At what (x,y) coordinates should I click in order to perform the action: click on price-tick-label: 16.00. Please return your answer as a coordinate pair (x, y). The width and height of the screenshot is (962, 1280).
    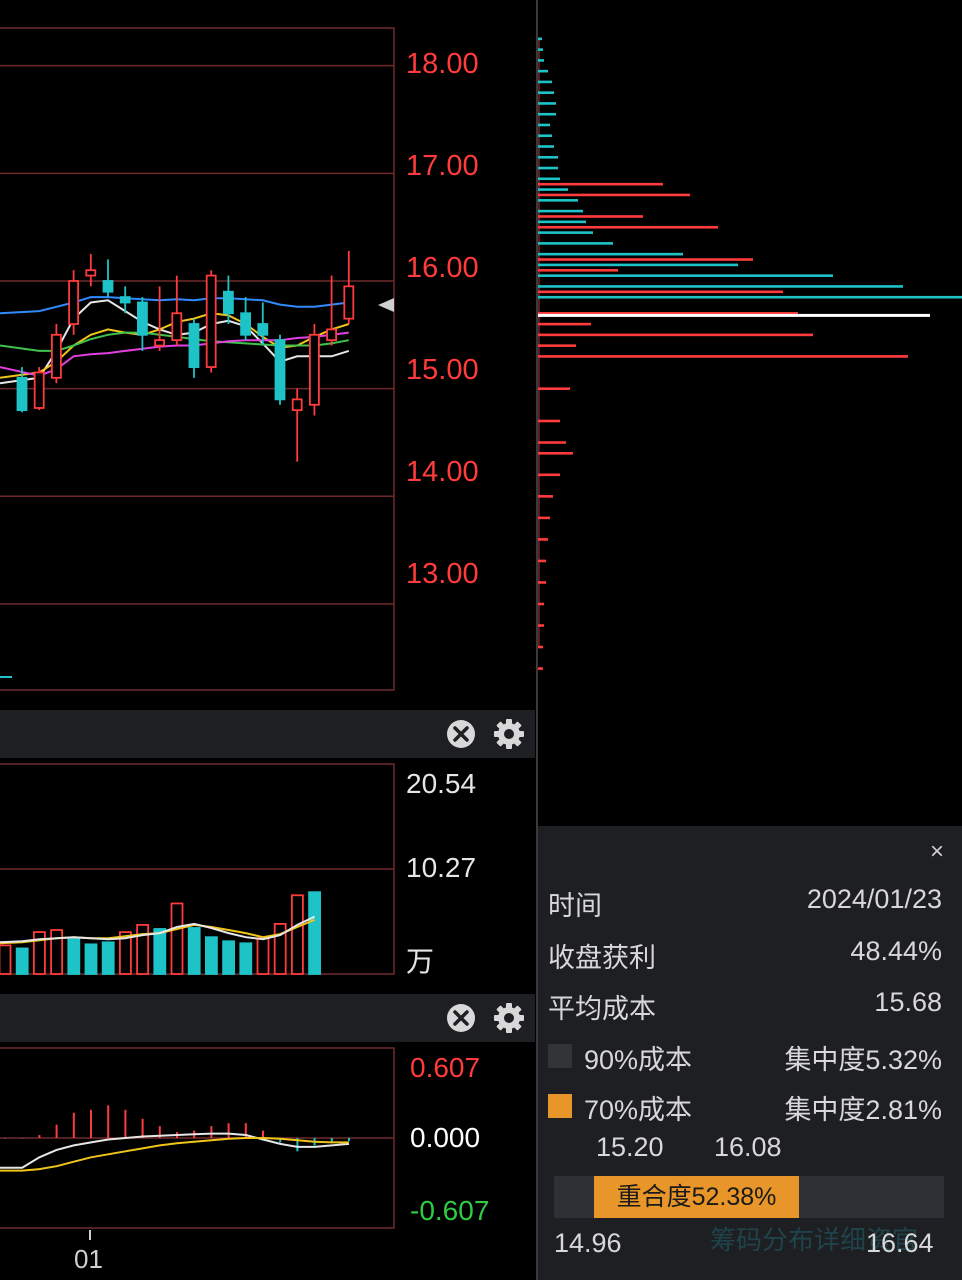
    Looking at the image, I should click on (442, 268).